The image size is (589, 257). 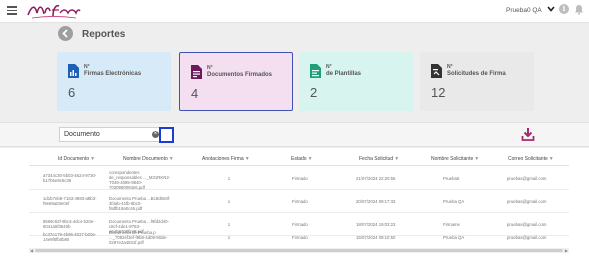 I want to click on header-divider, so click(x=299, y=165).